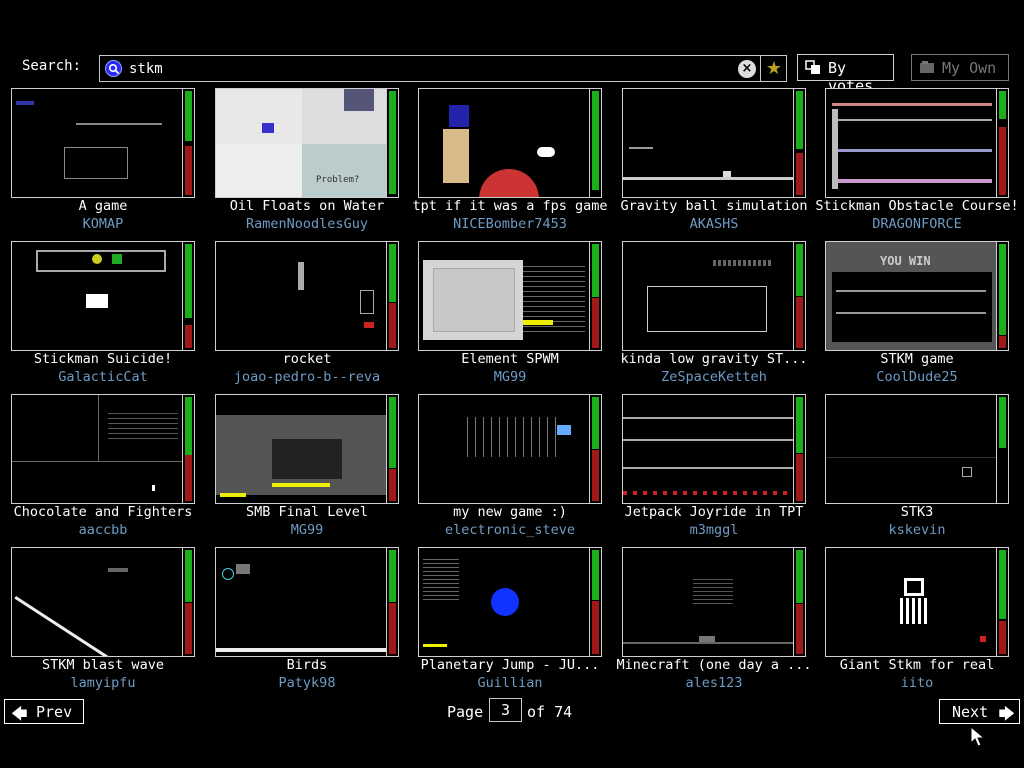  What do you see at coordinates (307, 206) in the screenshot?
I see `save-title: Oil Floats on Water` at bounding box center [307, 206].